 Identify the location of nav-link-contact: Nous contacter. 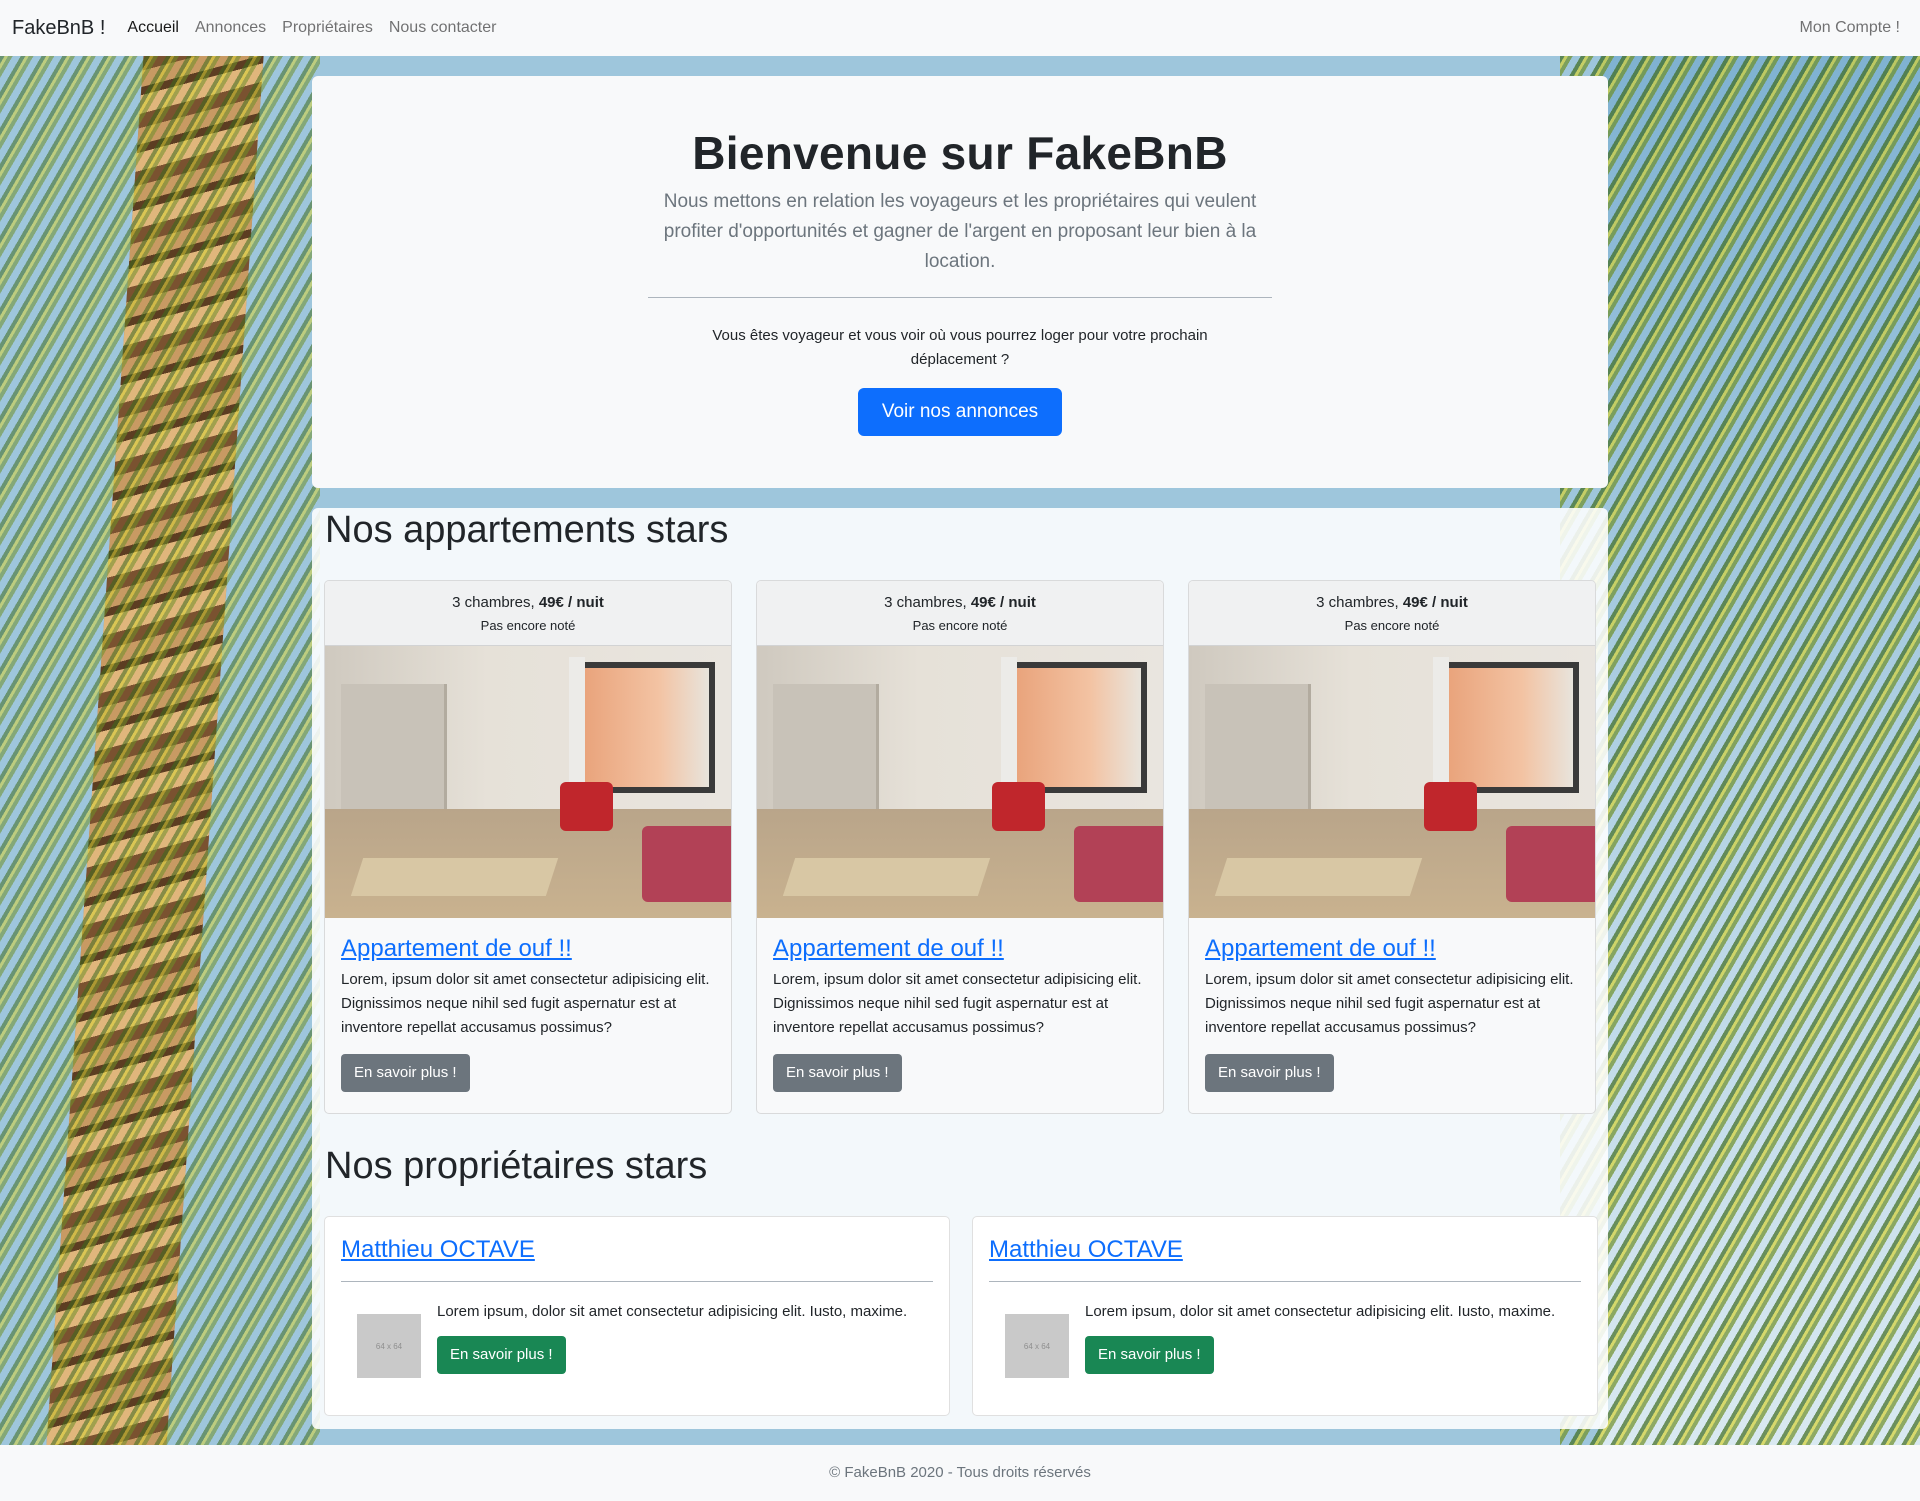
(443, 28).